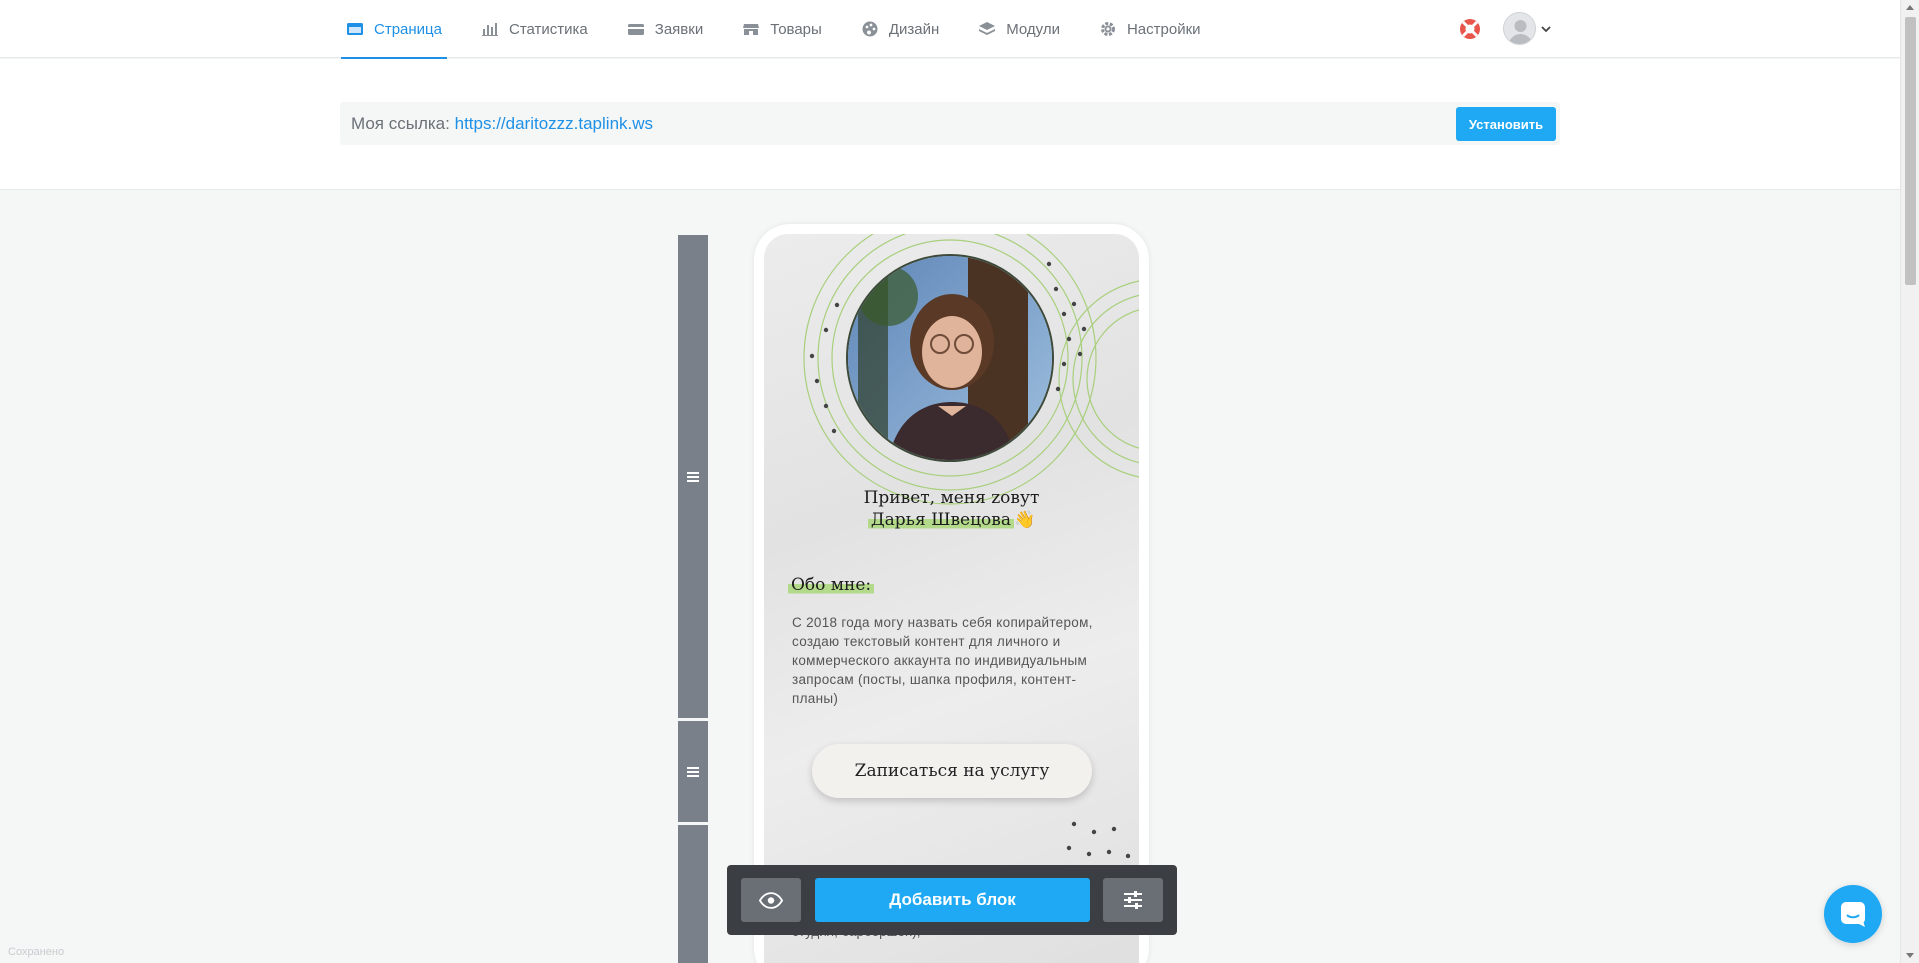 The width and height of the screenshot is (1919, 963). Describe the element at coordinates (1506, 124) in the screenshot. I see `install-button: Установить` at that location.